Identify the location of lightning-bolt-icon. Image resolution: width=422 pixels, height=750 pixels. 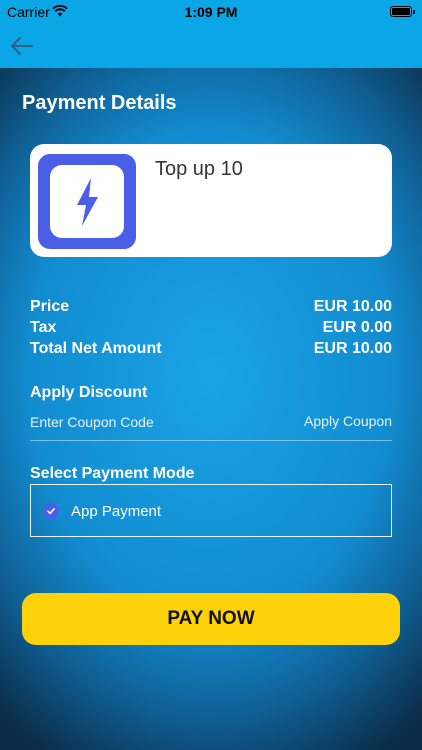
(87, 201).